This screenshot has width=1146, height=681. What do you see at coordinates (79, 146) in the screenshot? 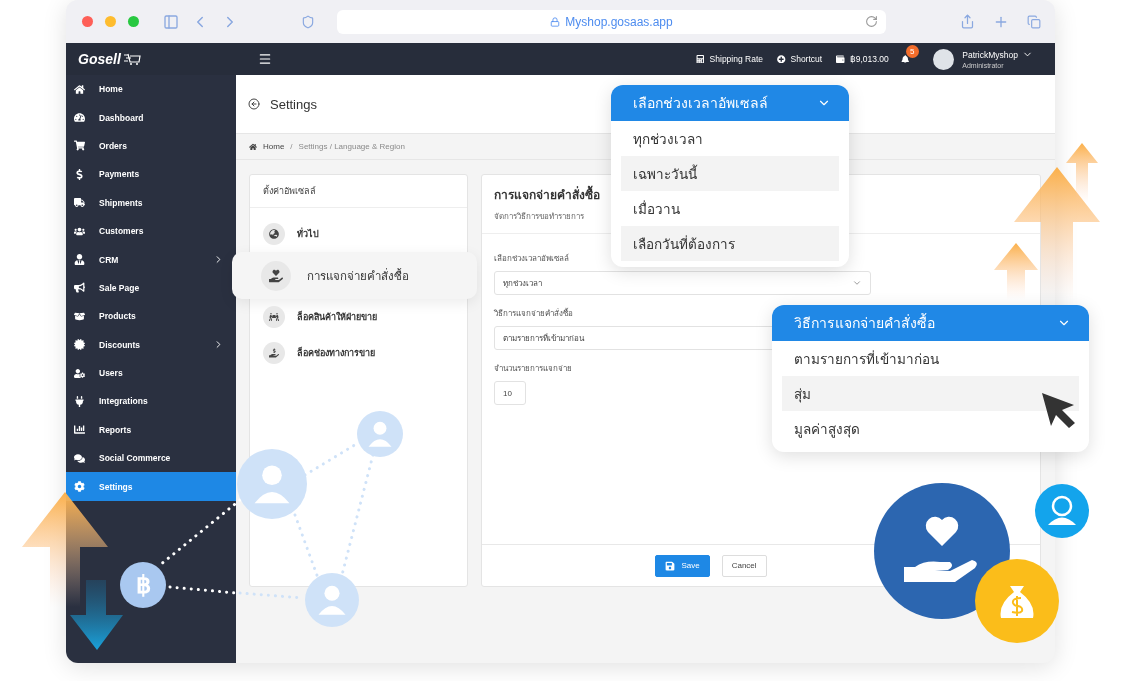
I see `cart-icon` at bounding box center [79, 146].